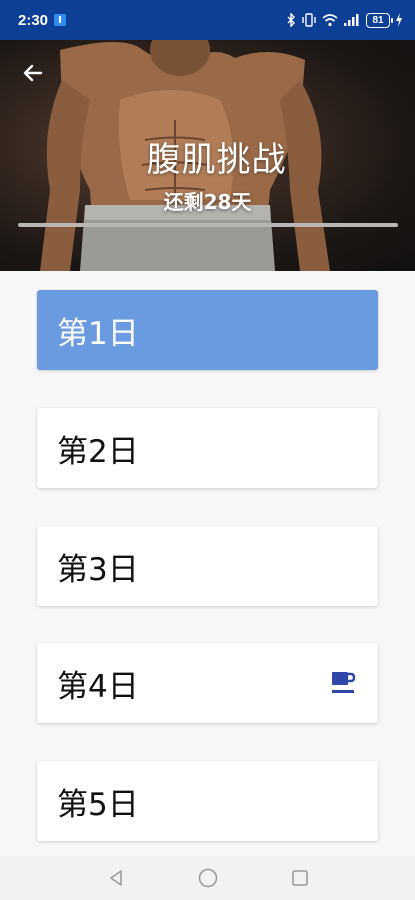  Describe the element at coordinates (207, 20) in the screenshot. I see `status-bar: 2:30 81` at that location.